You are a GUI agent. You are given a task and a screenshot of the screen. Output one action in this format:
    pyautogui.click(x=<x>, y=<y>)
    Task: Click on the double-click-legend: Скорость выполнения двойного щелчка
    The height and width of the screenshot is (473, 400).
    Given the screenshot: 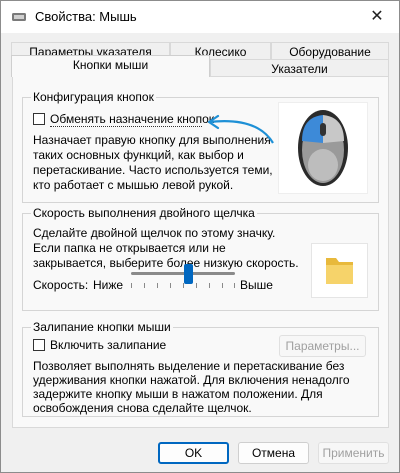 What is the action you would take?
    pyautogui.click(x=144, y=213)
    